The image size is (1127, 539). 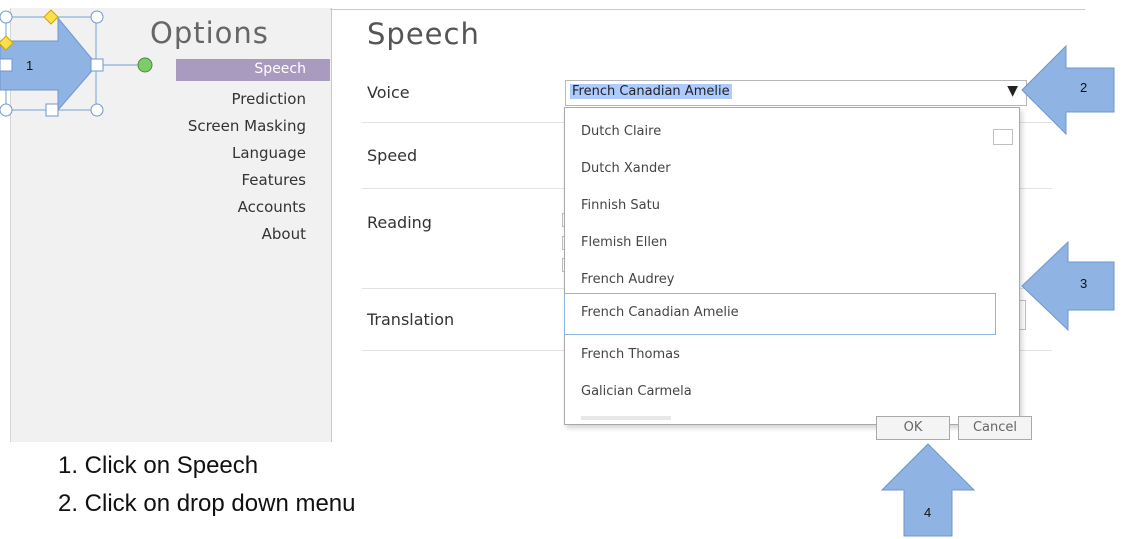 What do you see at coordinates (651, 91) in the screenshot?
I see `voice-selected-value: French Canadian Amelie` at bounding box center [651, 91].